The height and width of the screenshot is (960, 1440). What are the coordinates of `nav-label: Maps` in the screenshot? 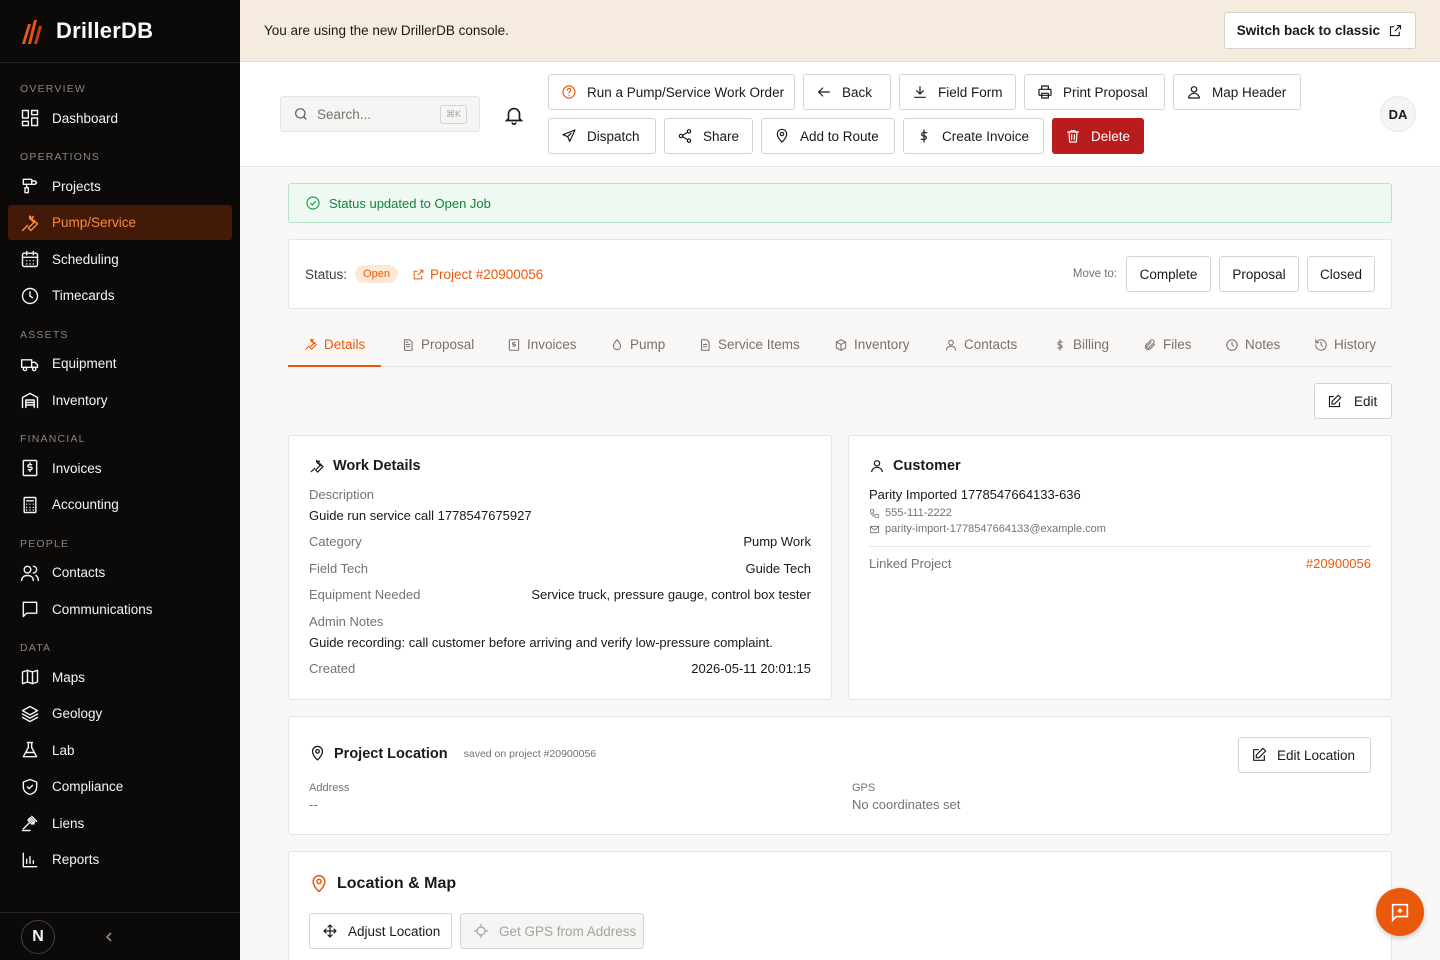 It's located at (69, 677).